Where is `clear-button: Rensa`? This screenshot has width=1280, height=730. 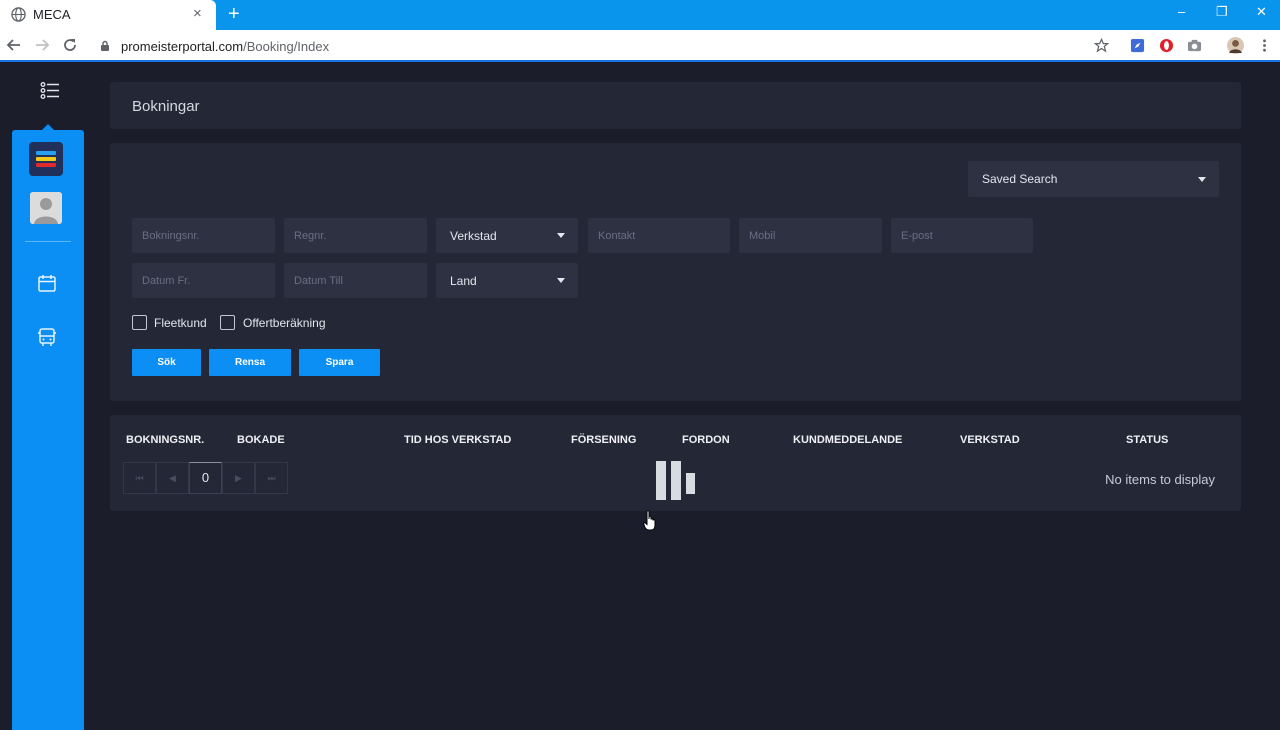
clear-button: Rensa is located at coordinates (250, 362).